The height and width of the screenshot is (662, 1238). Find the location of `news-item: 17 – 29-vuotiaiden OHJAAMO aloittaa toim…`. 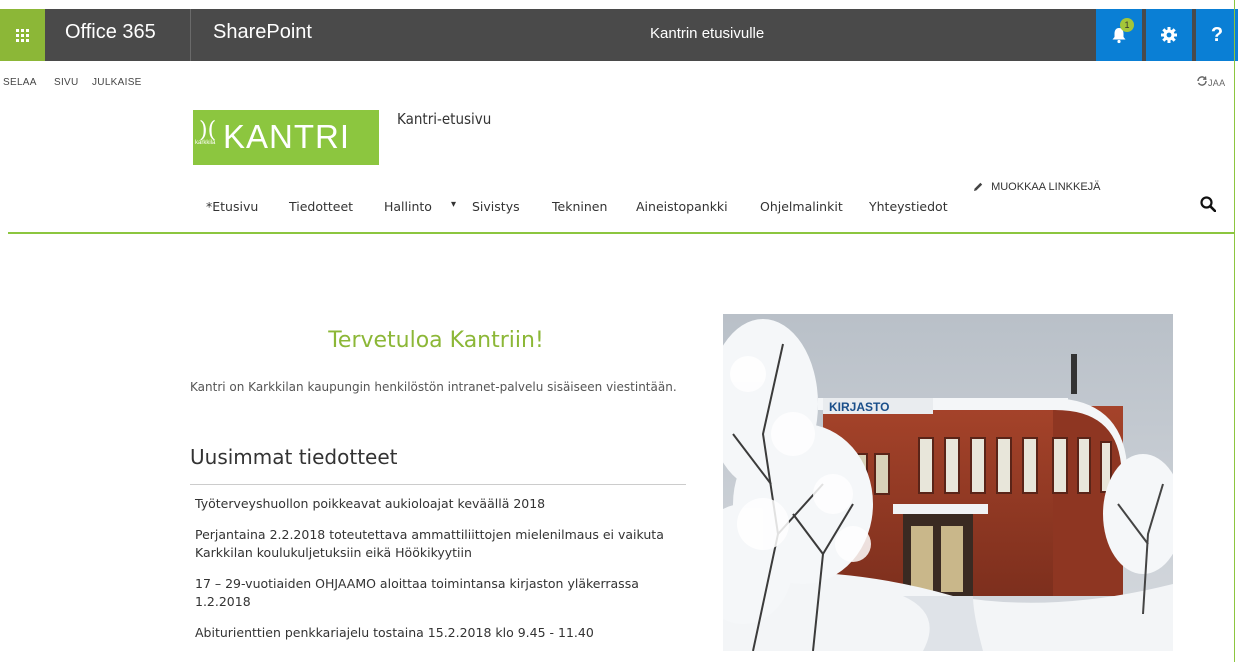

news-item: 17 – 29-vuotiaiden OHJAAMO aloittaa toim… is located at coordinates (445, 593).